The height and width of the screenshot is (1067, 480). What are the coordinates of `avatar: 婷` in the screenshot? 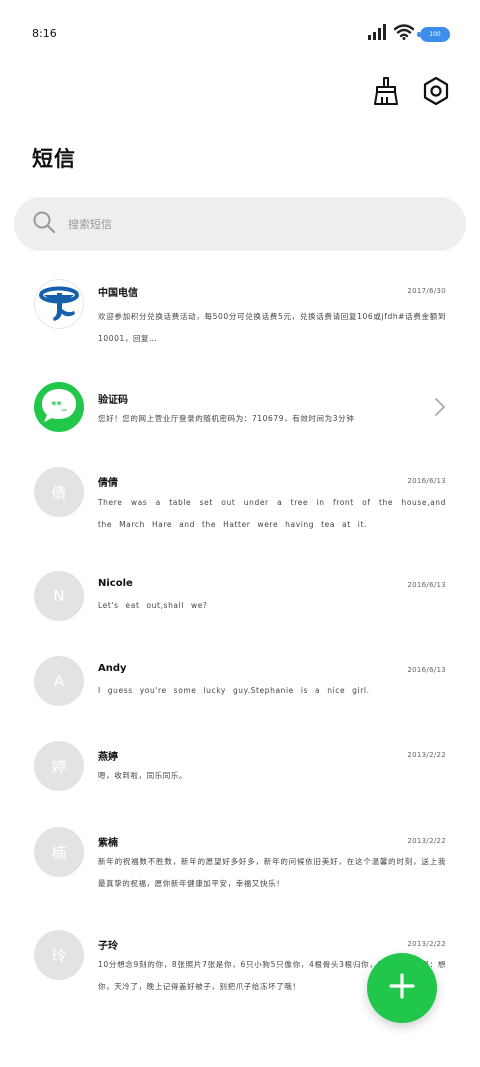 It's located at (59, 766).